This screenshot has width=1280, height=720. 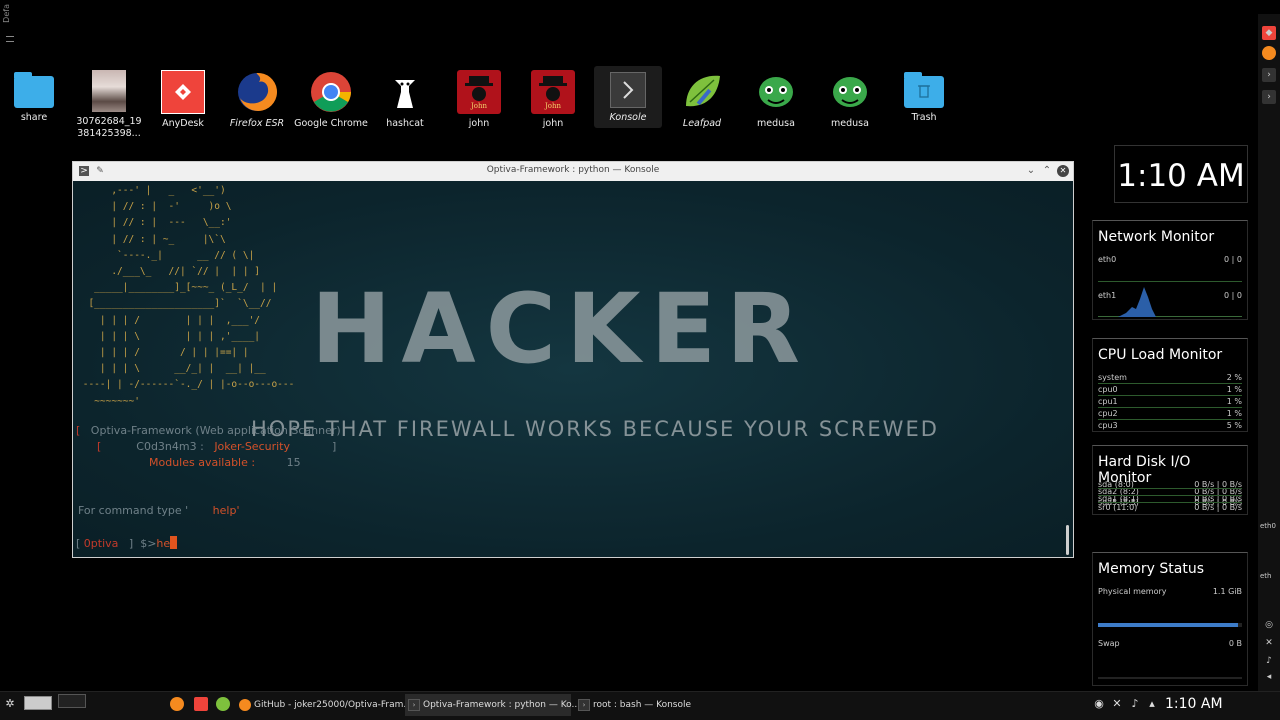 What do you see at coordinates (1269, 354) in the screenshot?
I see `right-side-panel: ◆ › › eth0 eth ◎ ✕ ♪ ◂` at bounding box center [1269, 354].